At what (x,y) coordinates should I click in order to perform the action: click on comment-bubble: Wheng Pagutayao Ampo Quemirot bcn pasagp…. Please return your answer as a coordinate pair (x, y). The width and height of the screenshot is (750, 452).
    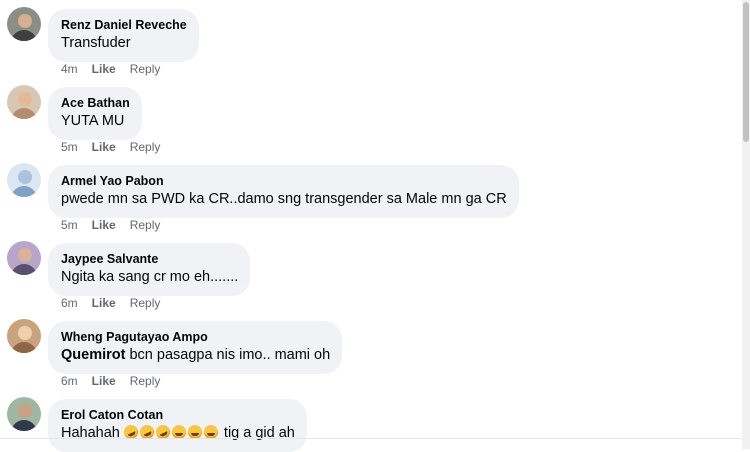
    Looking at the image, I should click on (195, 347).